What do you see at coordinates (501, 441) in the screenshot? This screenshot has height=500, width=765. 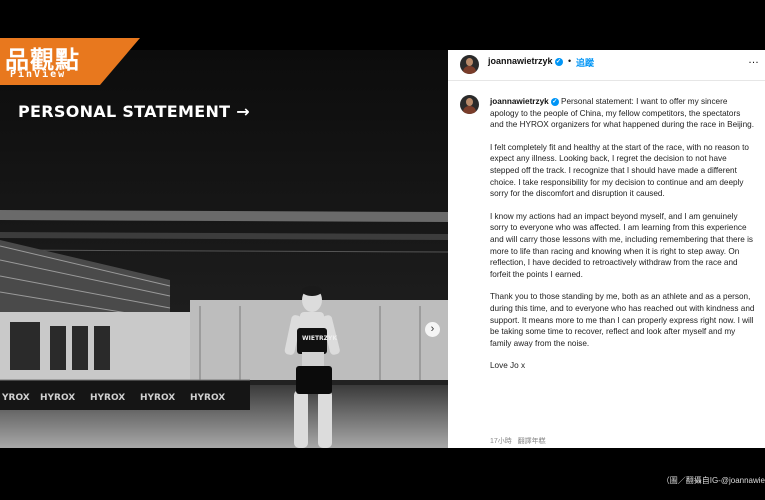 I see `post-time: 17小時` at bounding box center [501, 441].